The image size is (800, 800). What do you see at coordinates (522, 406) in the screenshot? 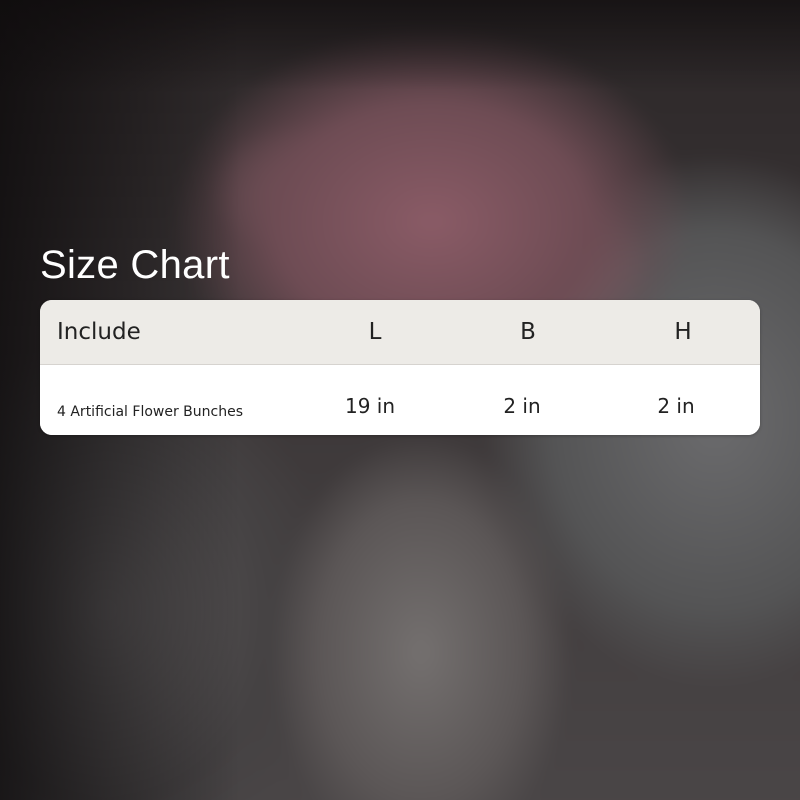
I see `cell-breadth: 2 in` at bounding box center [522, 406].